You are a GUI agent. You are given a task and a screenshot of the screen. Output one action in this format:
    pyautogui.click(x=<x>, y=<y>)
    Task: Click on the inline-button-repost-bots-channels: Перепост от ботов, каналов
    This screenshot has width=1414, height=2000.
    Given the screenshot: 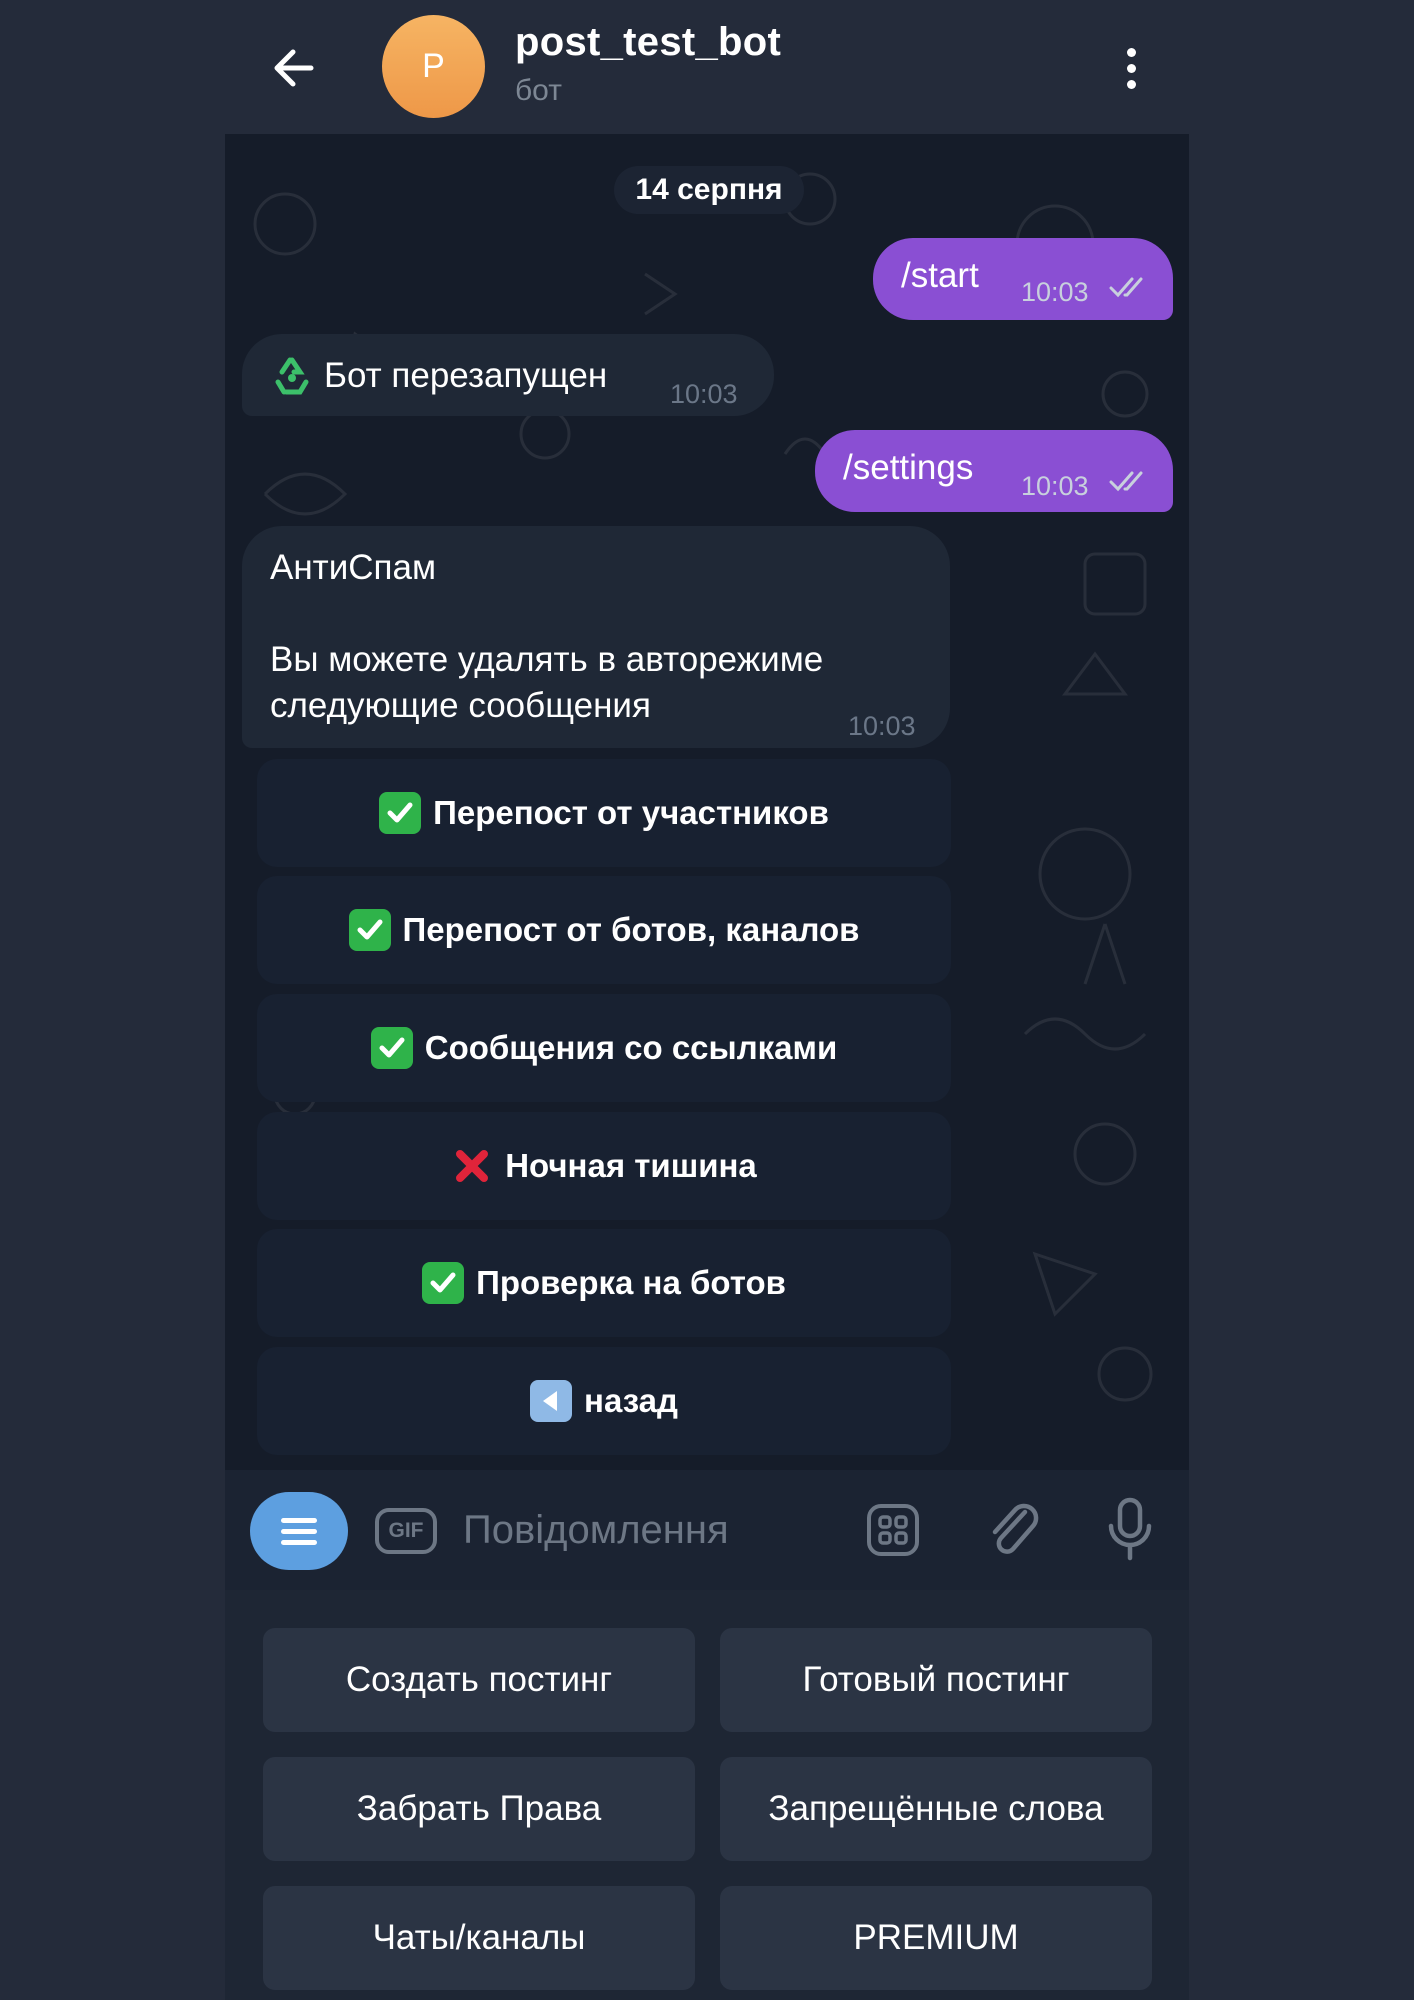 What is the action you would take?
    pyautogui.click(x=604, y=930)
    